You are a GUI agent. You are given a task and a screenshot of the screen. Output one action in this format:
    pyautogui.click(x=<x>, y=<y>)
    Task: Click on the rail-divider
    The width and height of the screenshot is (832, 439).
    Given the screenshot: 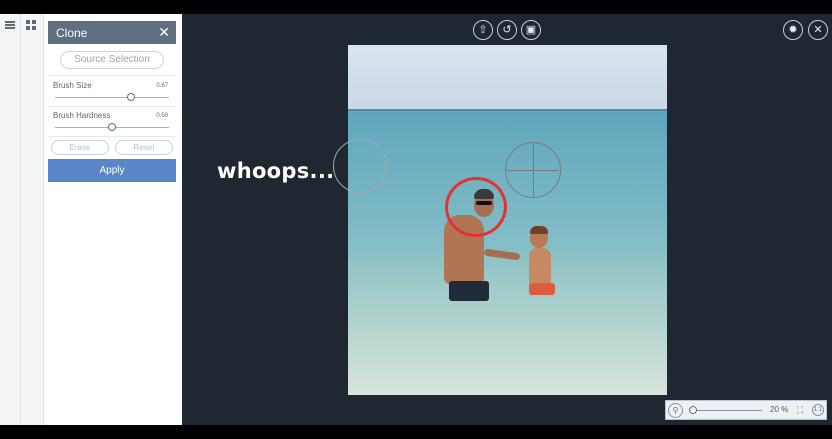 What is the action you would take?
    pyautogui.click(x=20, y=219)
    